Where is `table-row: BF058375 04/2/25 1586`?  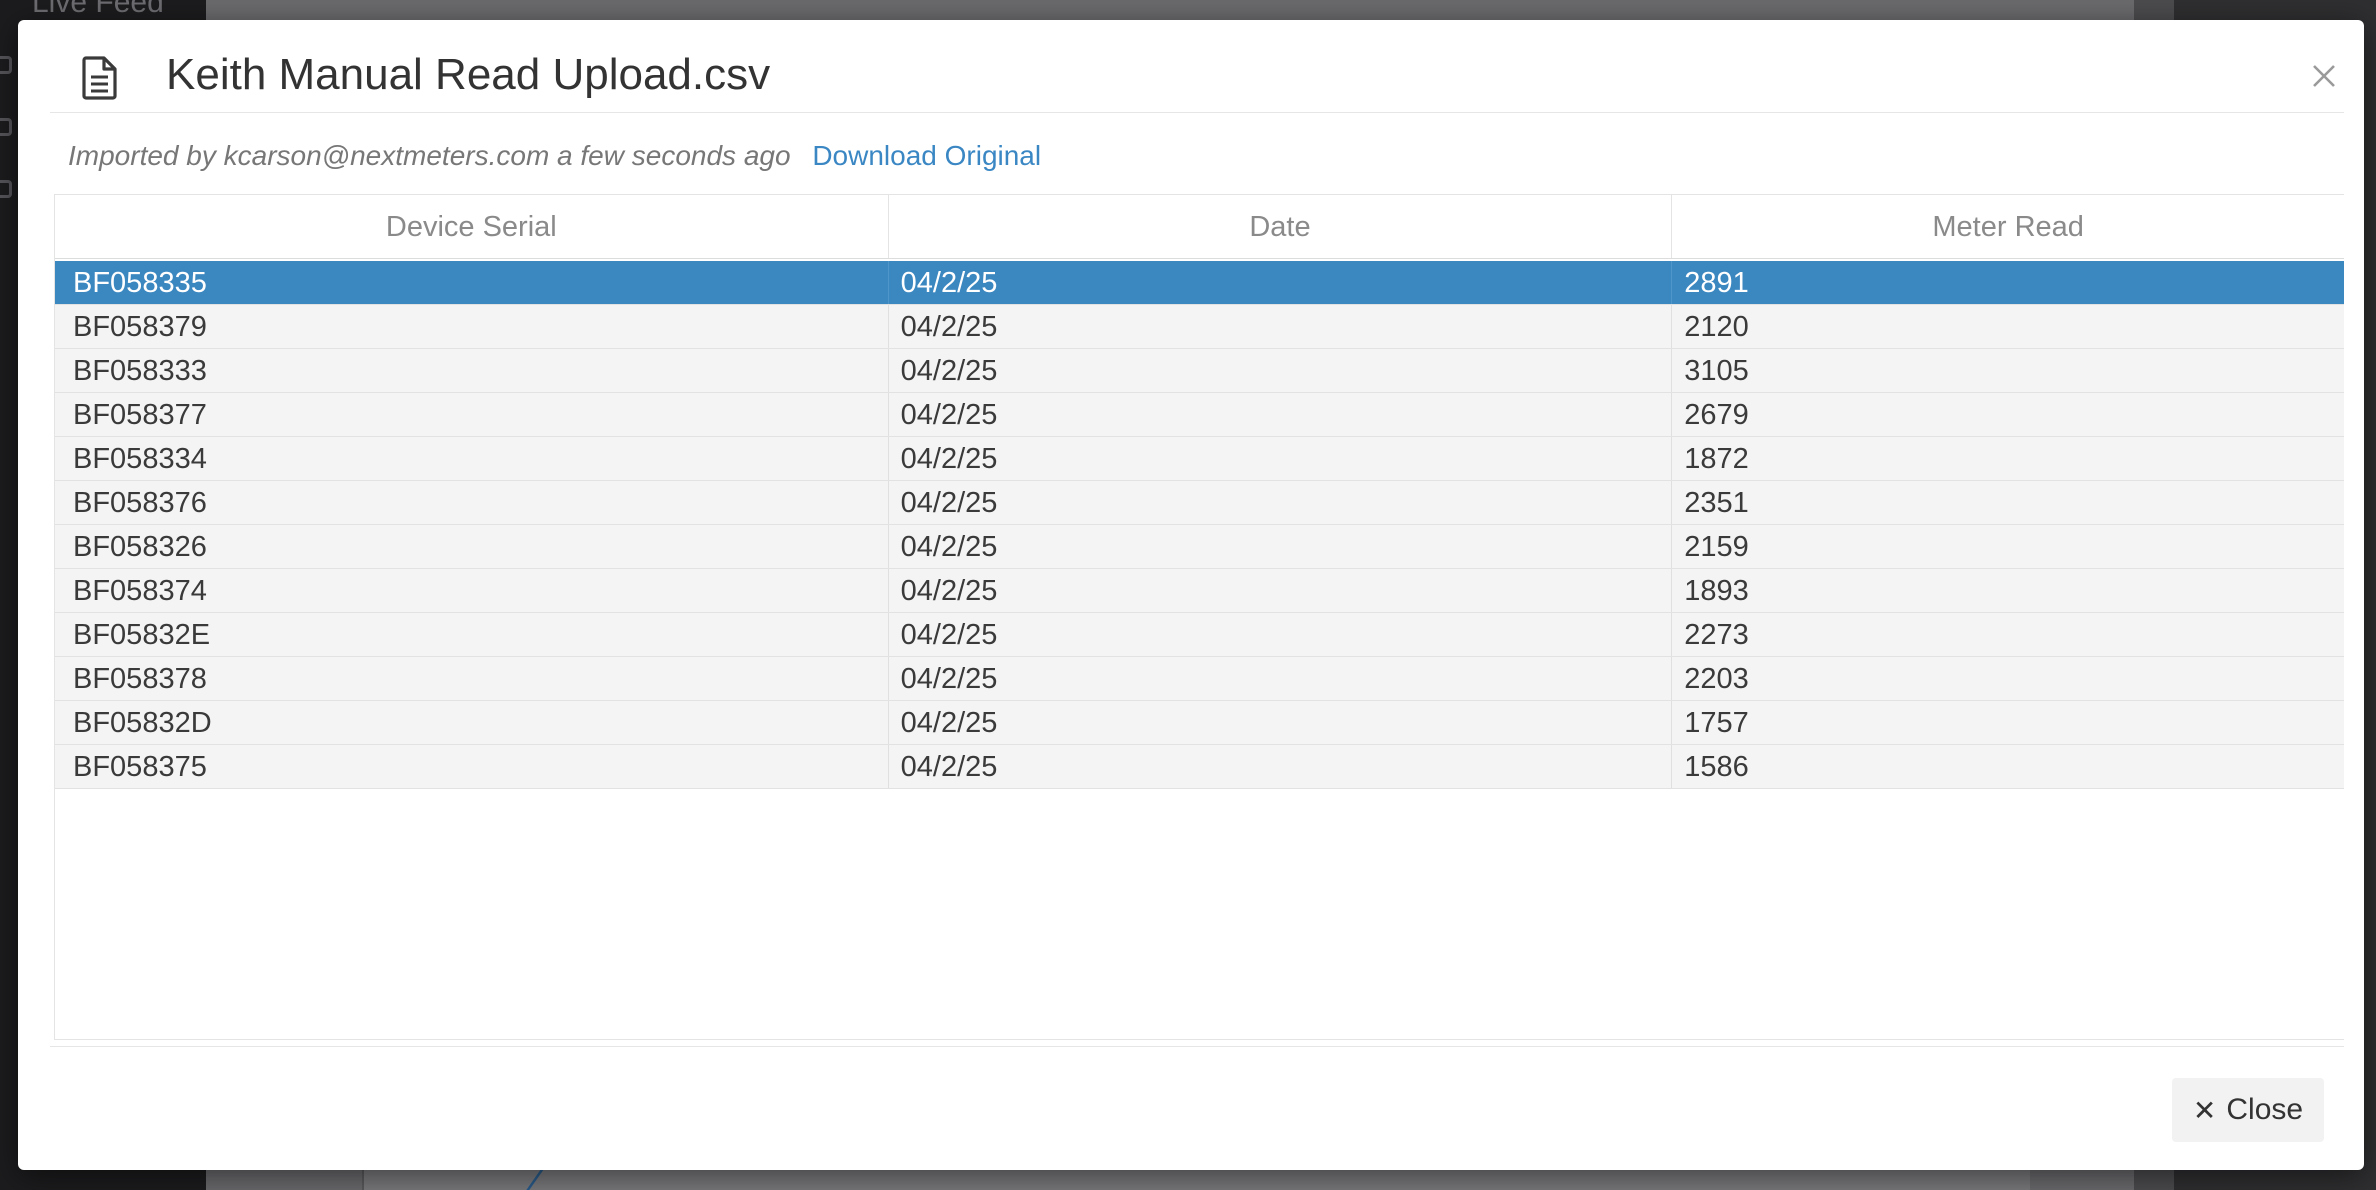
table-row: BF058375 04/2/25 1586 is located at coordinates (1199, 767).